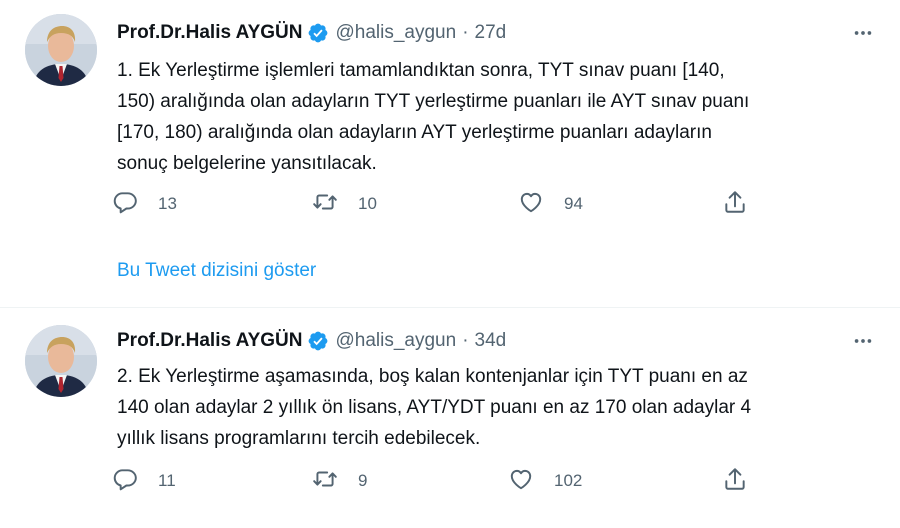  I want to click on reply-count: 11, so click(167, 480).